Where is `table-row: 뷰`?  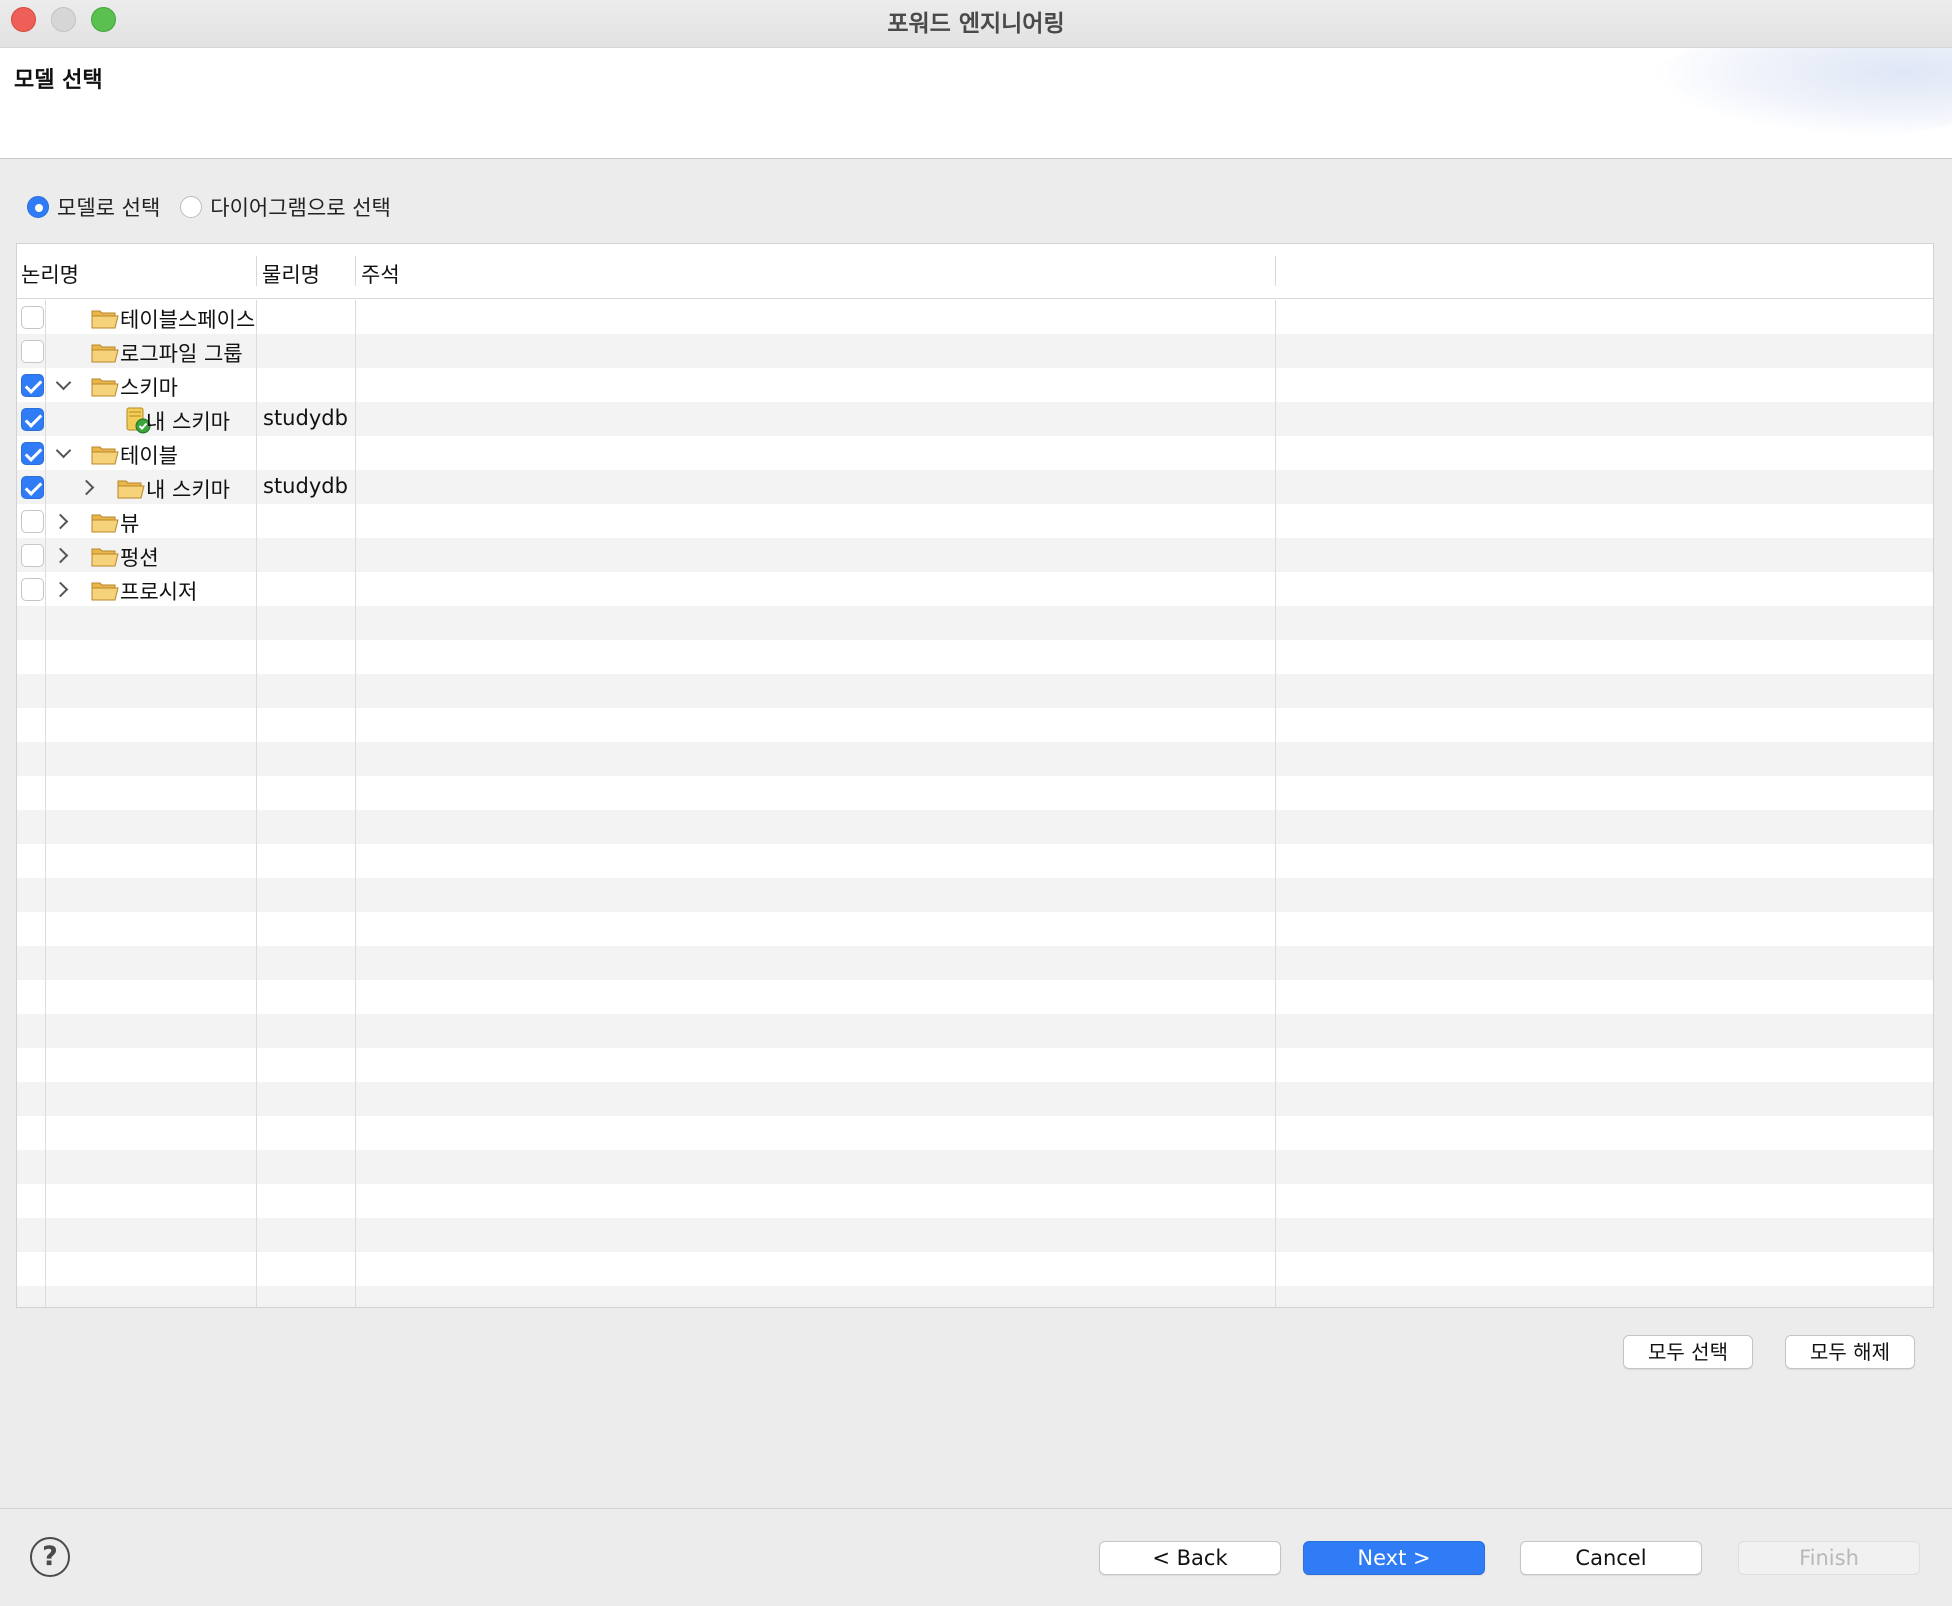
table-row: 뷰 is located at coordinates (975, 521).